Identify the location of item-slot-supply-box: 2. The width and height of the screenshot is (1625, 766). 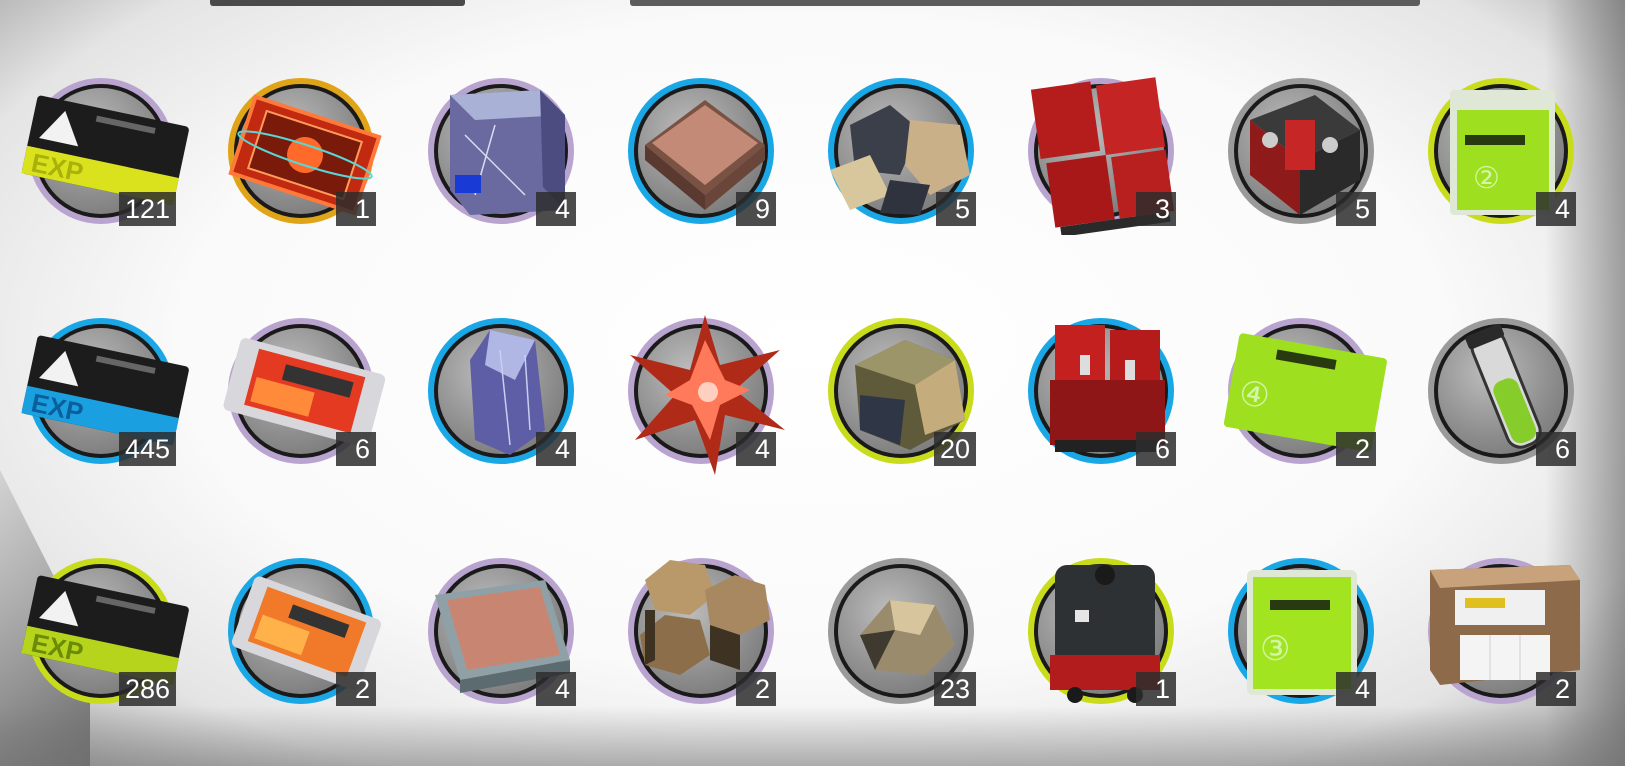
(1501, 631).